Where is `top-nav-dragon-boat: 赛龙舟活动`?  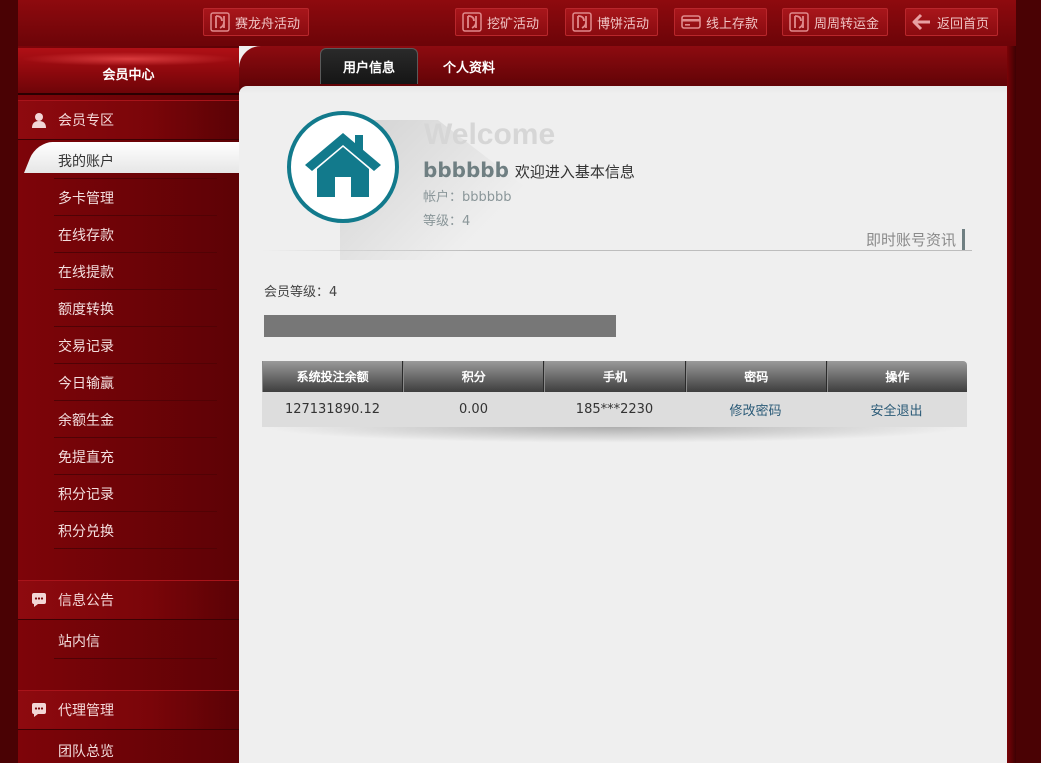
top-nav-dragon-boat: 赛龙舟活动 is located at coordinates (256, 22).